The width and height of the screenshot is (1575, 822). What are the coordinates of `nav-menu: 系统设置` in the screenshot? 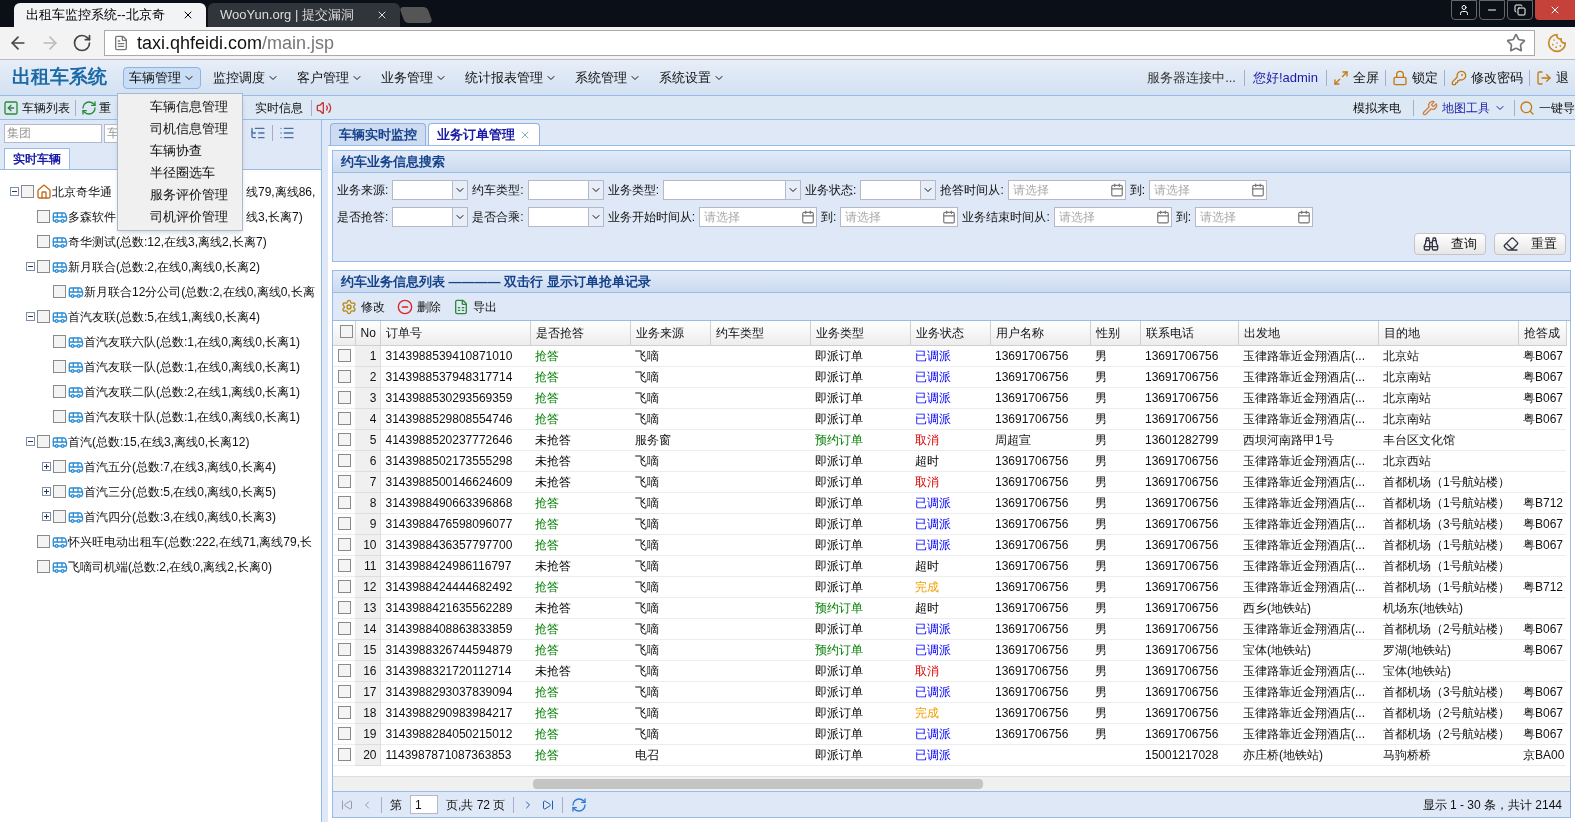 It's located at (692, 77).